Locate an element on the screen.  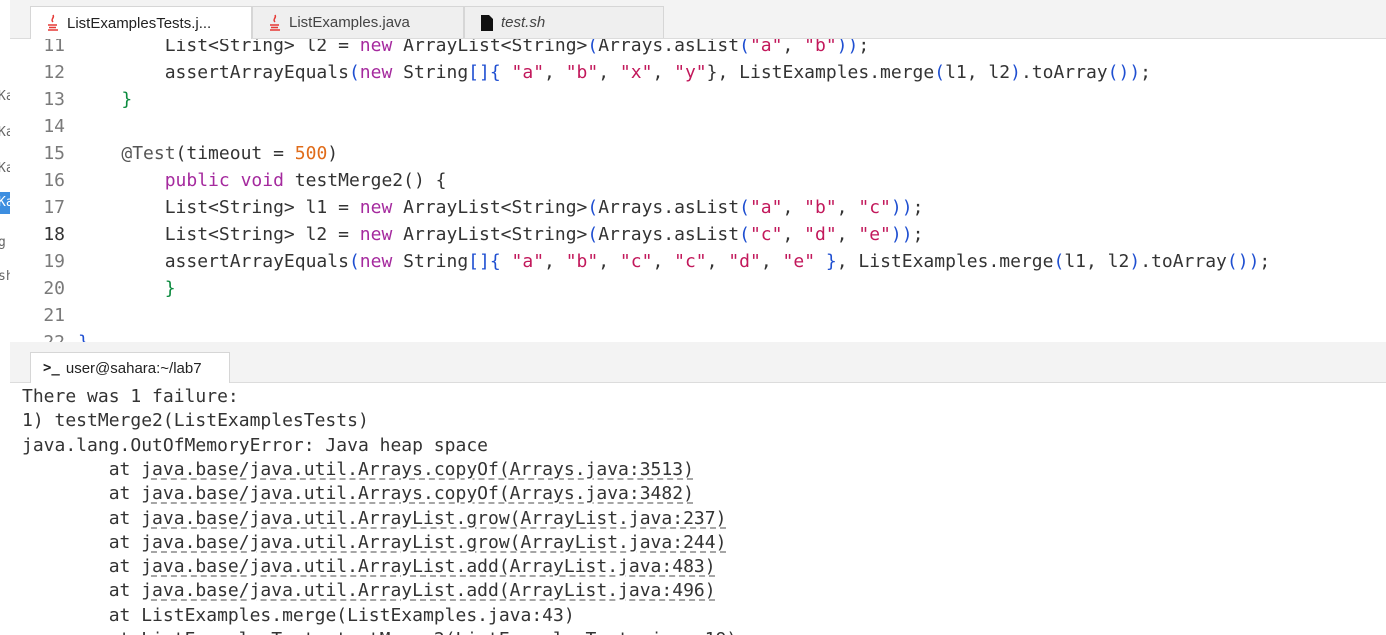
code-line: 16 public void testMerge2() { is located at coordinates (698, 180).